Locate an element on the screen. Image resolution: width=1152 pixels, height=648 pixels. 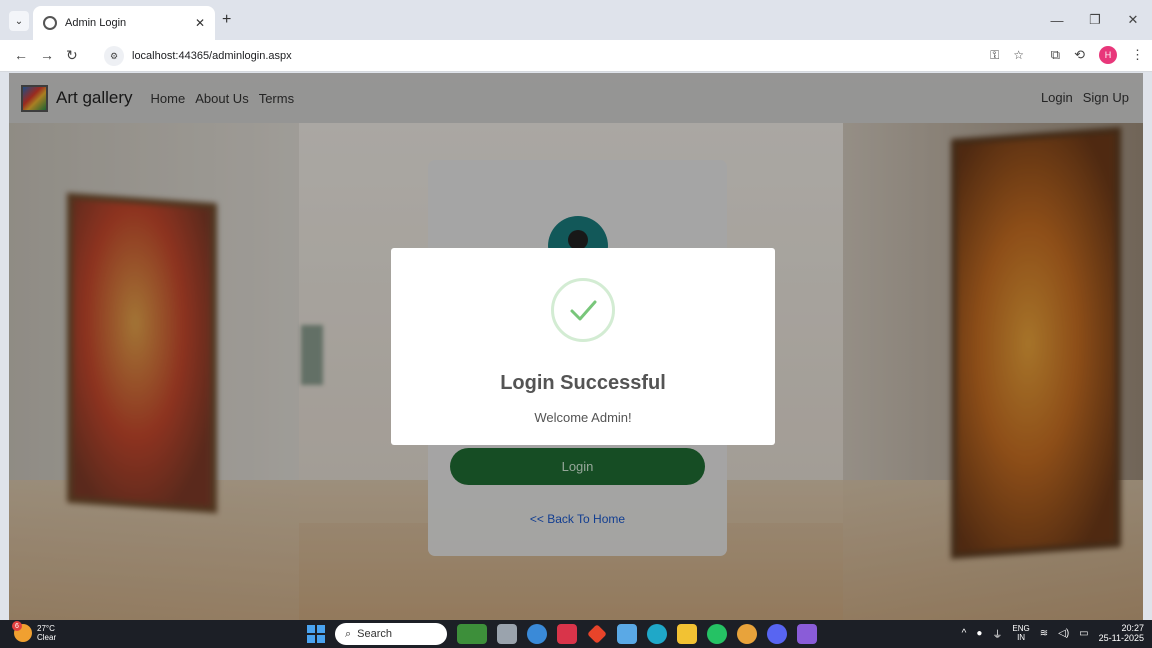
reload-icon: ↻ is located at coordinates (72, 55).